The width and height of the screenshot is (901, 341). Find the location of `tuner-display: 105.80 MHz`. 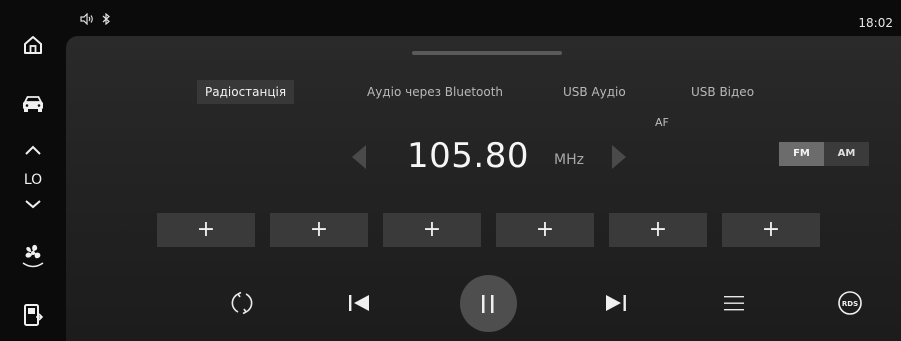

tuner-display: 105.80 MHz is located at coordinates (483, 159).